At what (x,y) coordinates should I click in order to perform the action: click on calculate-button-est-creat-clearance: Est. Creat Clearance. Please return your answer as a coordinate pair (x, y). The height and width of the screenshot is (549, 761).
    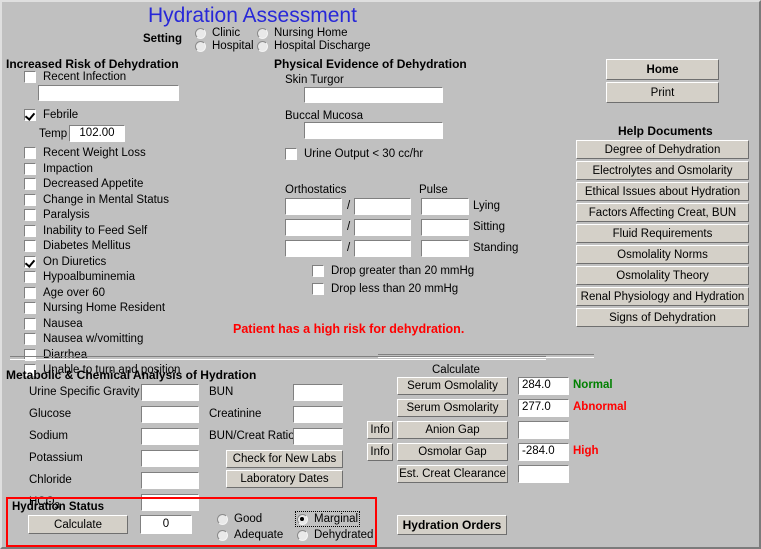
    Looking at the image, I should click on (452, 474).